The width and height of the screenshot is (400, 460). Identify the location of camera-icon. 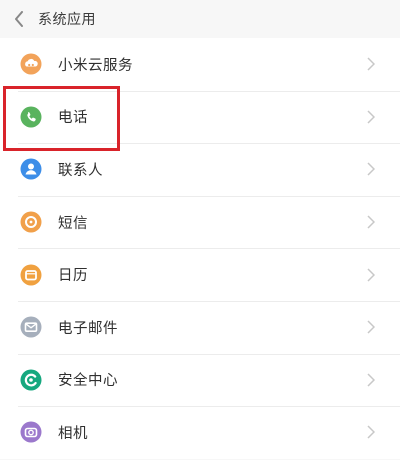
(31, 432).